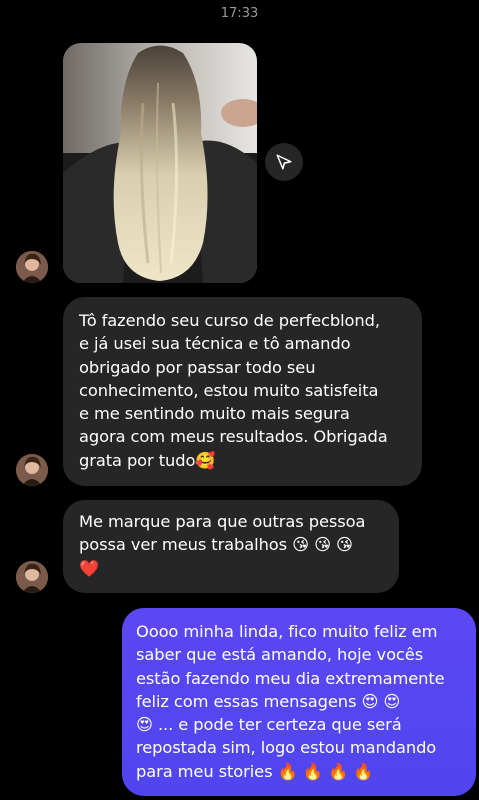  What do you see at coordinates (269, 725) in the screenshot?
I see `message-line: 😍 ... e pode ter certeza que será` at bounding box center [269, 725].